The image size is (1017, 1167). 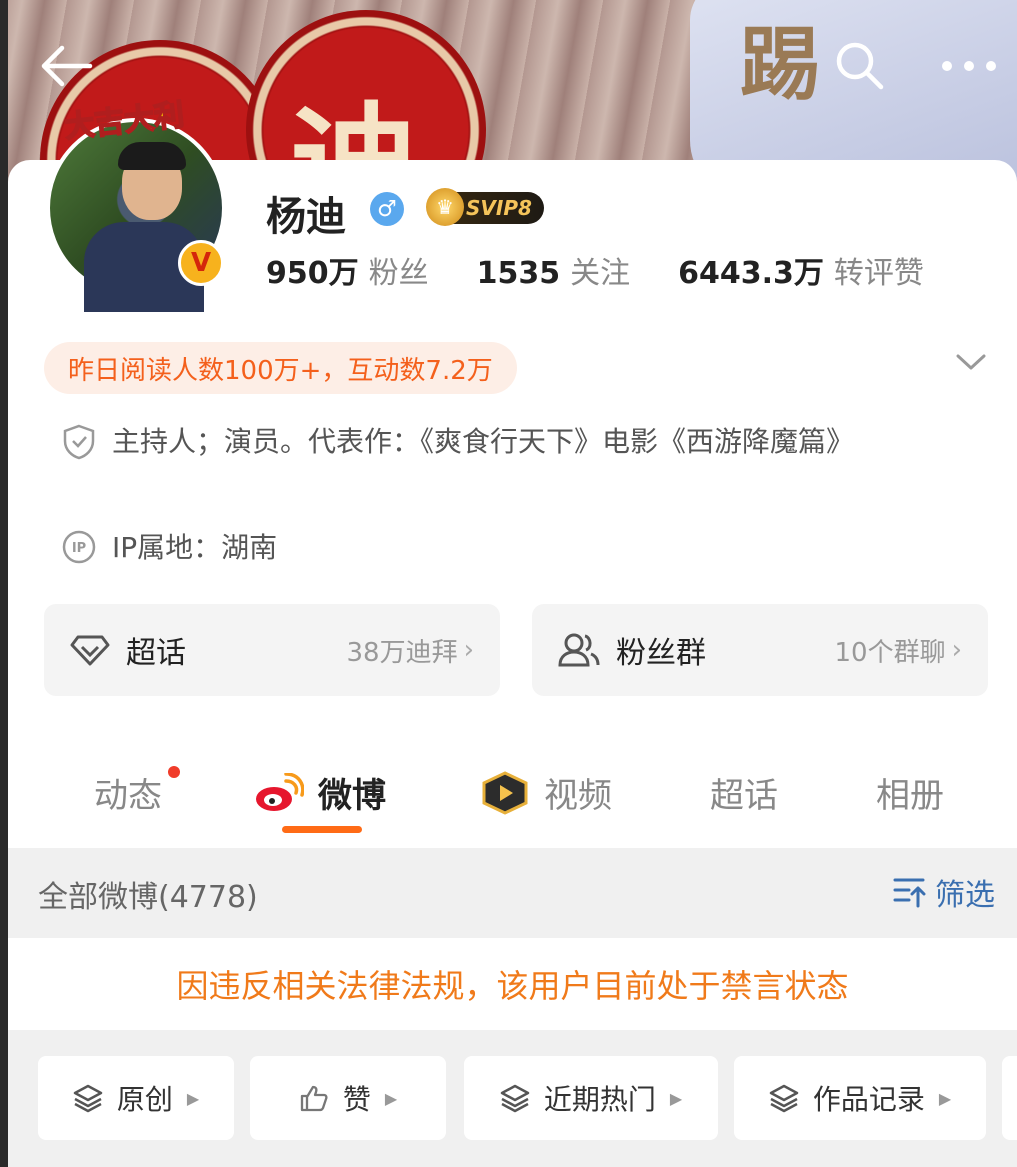 What do you see at coordinates (512, 984) in the screenshot?
I see `banned-notice: 因违反相关法律法规，该用户目前处于禁言状态` at bounding box center [512, 984].